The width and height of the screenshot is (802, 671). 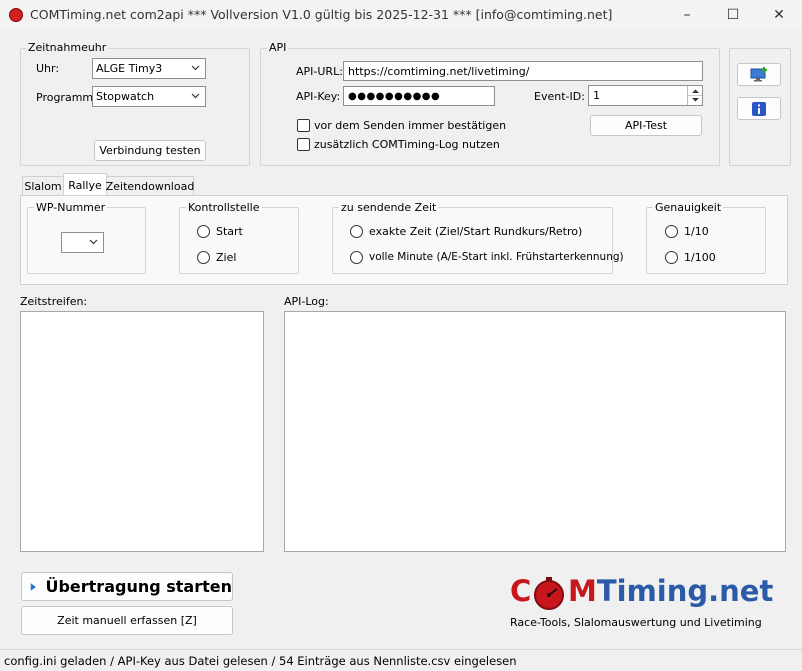 I want to click on api-test-button: API-Test, so click(x=646, y=125).